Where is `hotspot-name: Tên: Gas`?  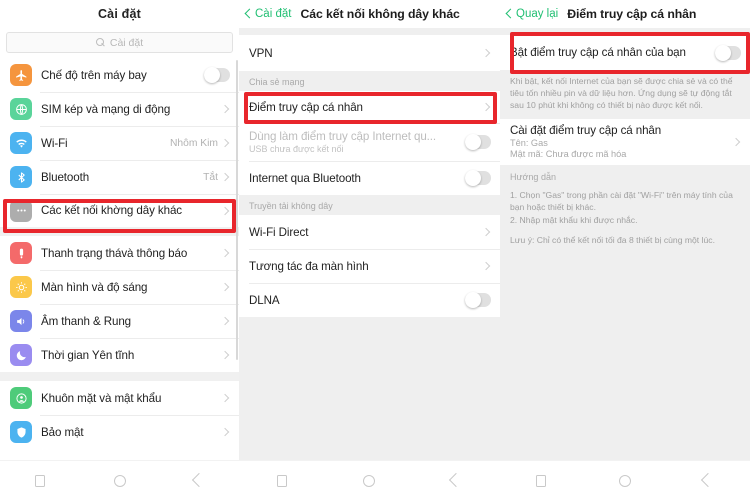
hotspot-name: Tên: Gas is located at coordinates (529, 143).